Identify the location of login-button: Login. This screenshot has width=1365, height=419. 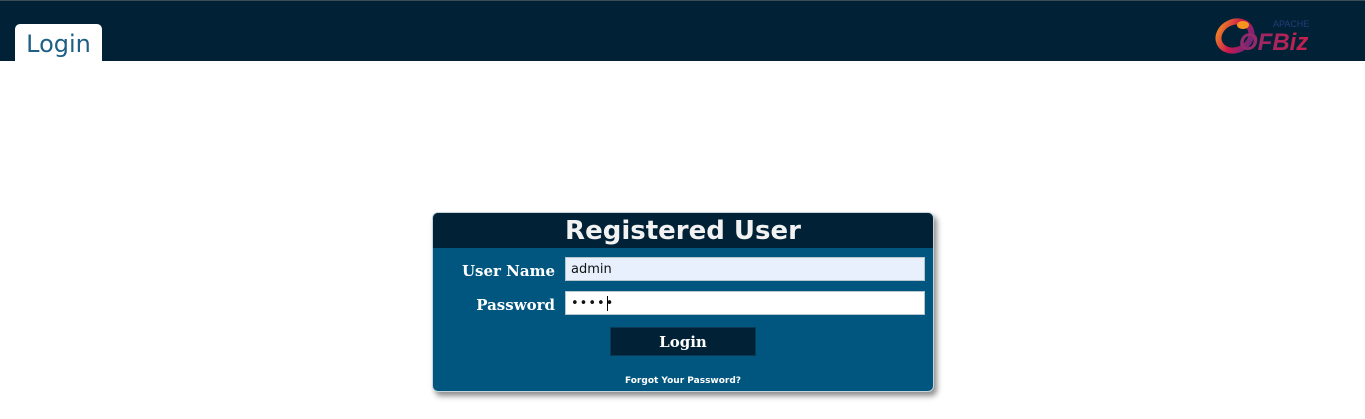
(683, 341).